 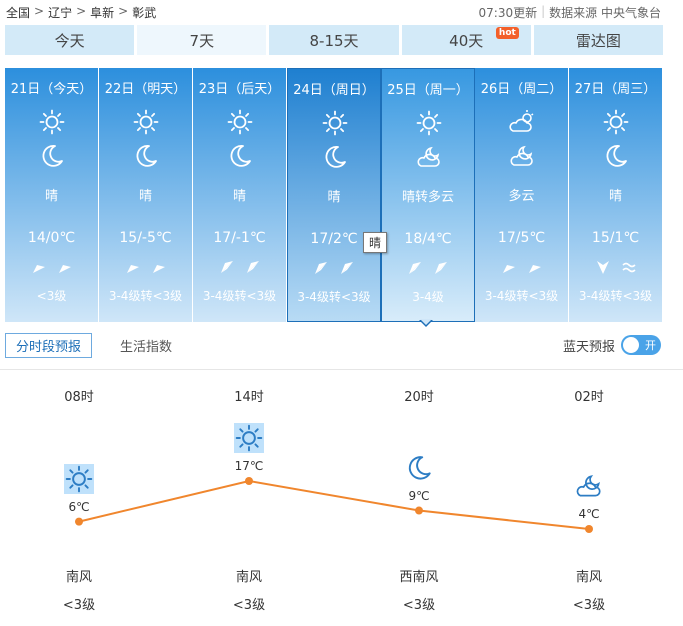 What do you see at coordinates (603, 267) in the screenshot?
I see `south-arrow-icon` at bounding box center [603, 267].